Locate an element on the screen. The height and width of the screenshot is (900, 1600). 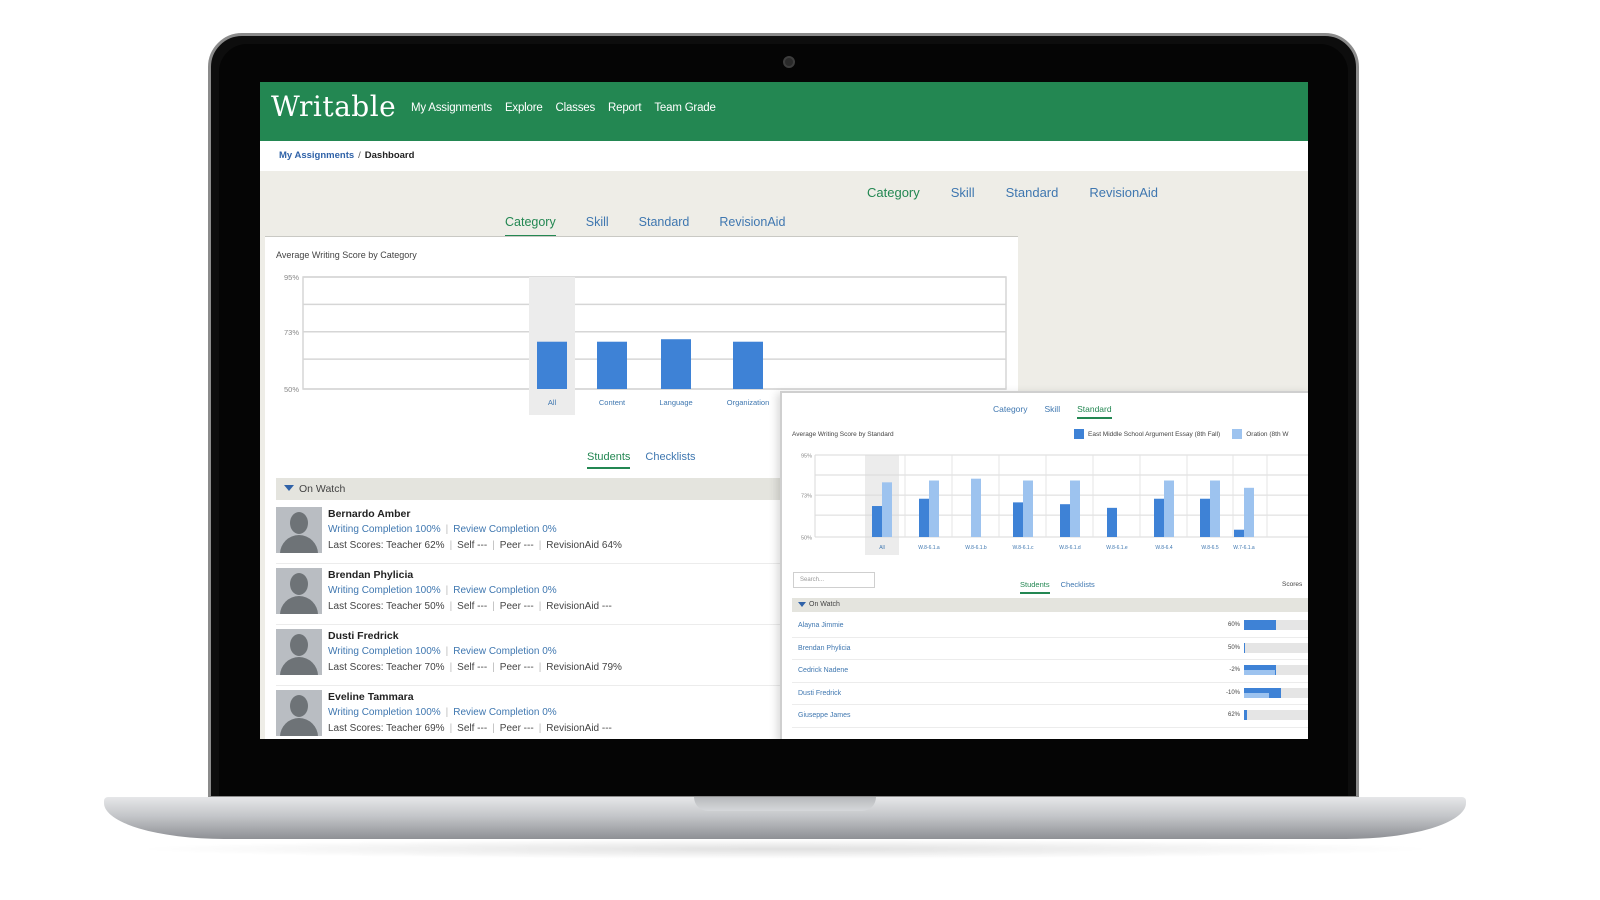
overlay-student-name: Dusti Fredrick is located at coordinates (819, 693).